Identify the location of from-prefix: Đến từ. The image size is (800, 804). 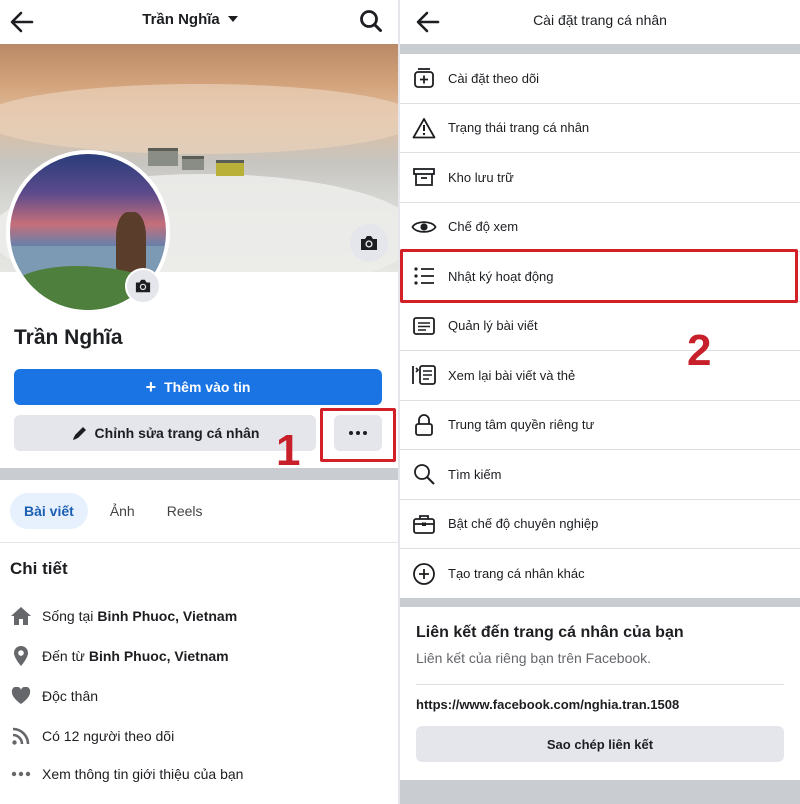
(63, 656).